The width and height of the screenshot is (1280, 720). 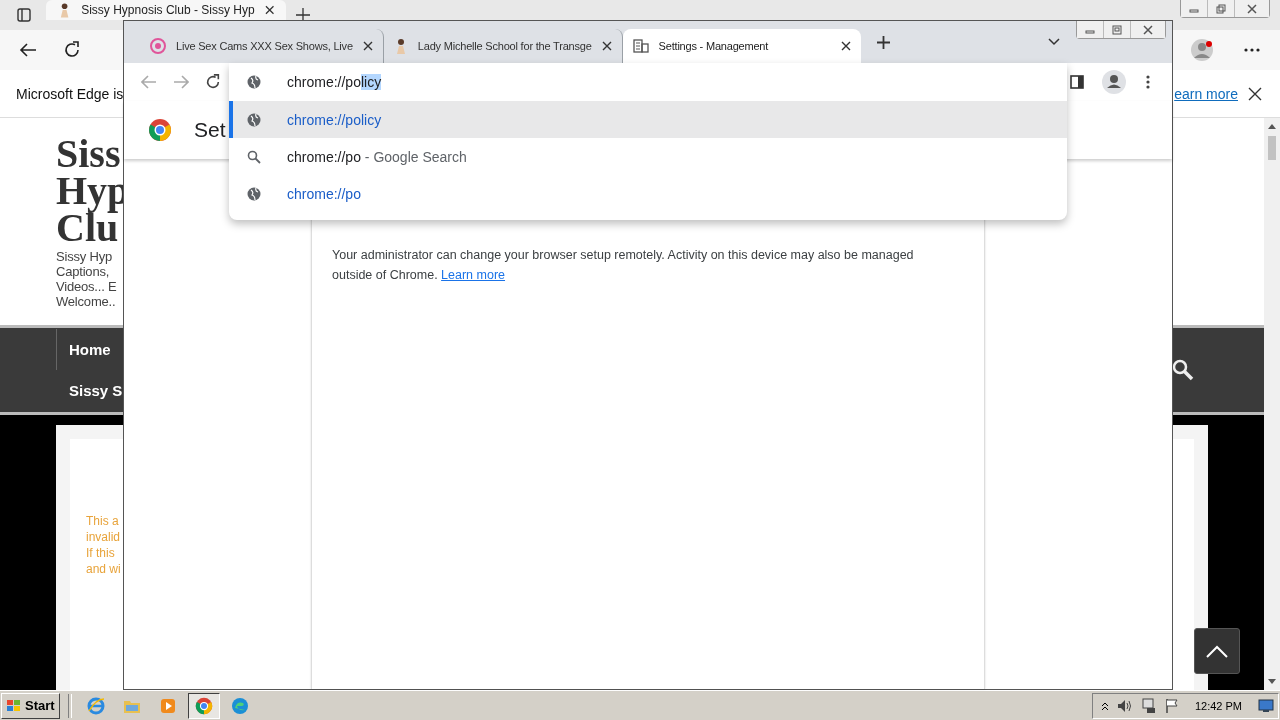 I want to click on tab-actions-icon, so click(x=24, y=15).